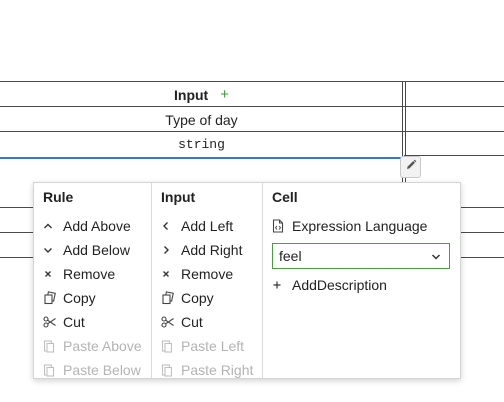  Describe the element at coordinates (290, 256) in the screenshot. I see `expression-language-value: feel` at that location.